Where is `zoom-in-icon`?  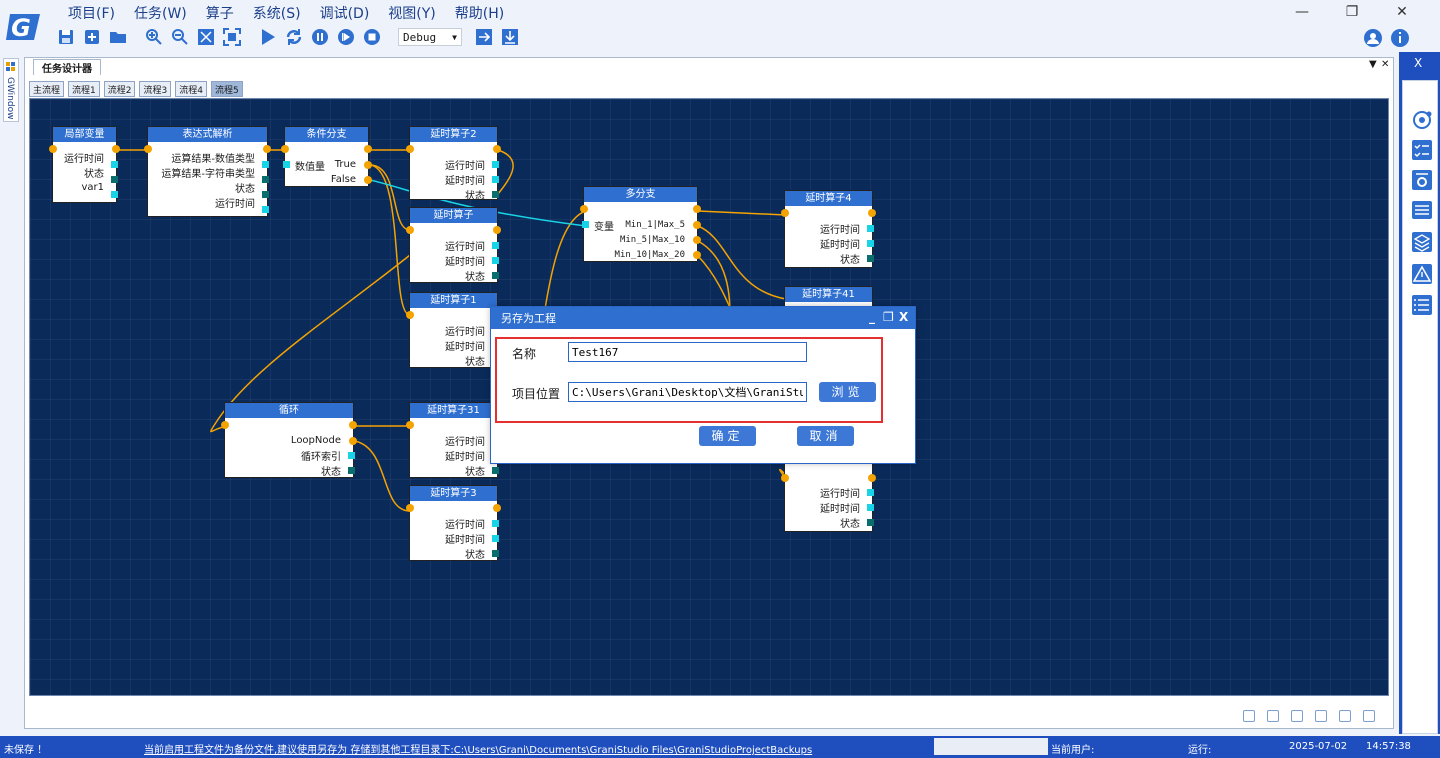
zoom-in-icon is located at coordinates (154, 37).